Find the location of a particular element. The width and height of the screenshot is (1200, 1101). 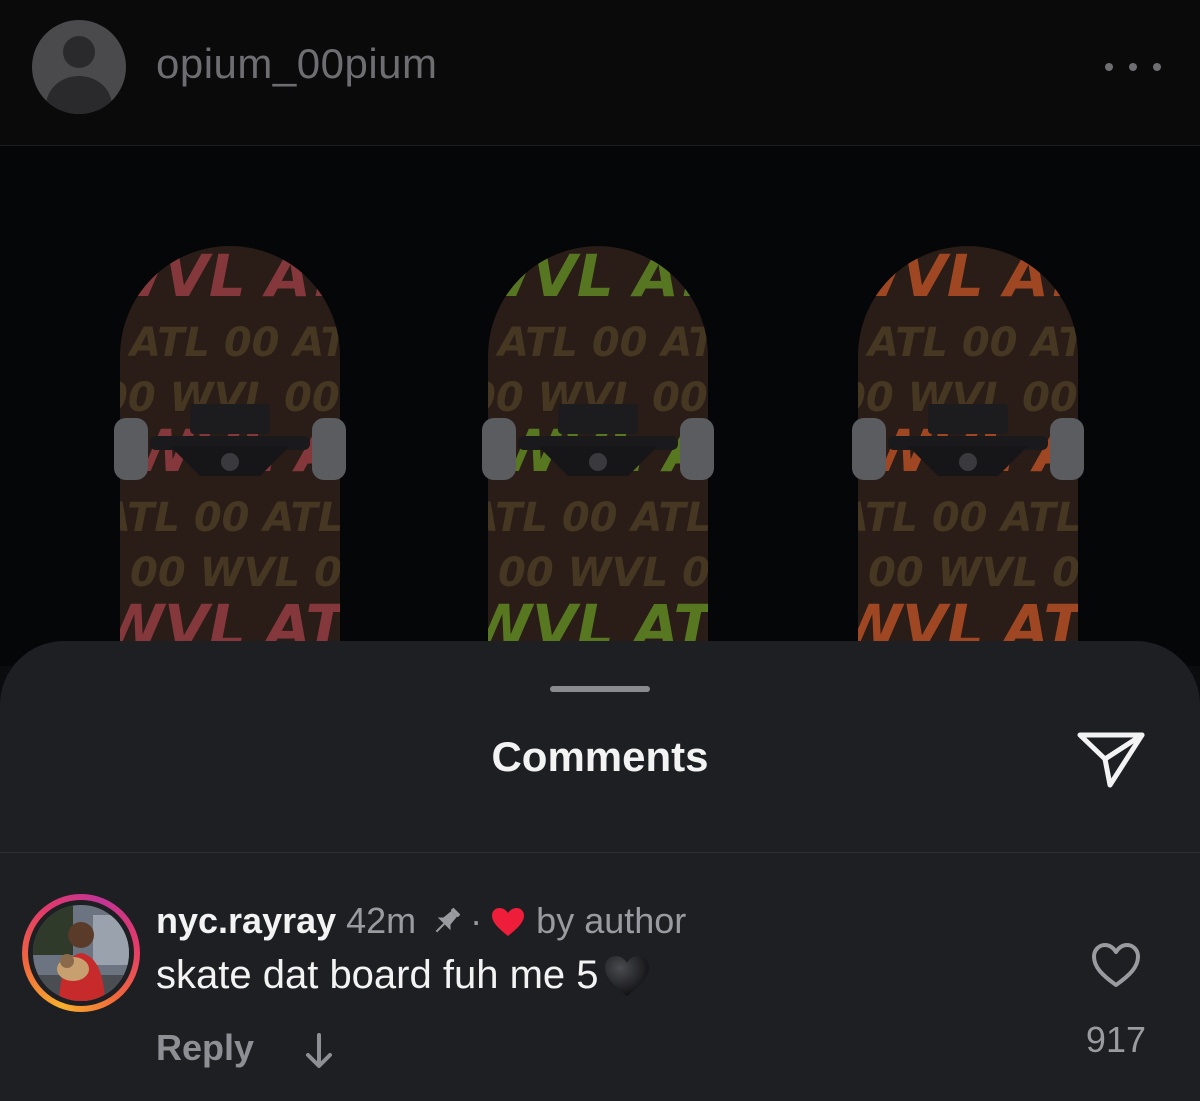

heart-outline-icon is located at coordinates (1116, 965).